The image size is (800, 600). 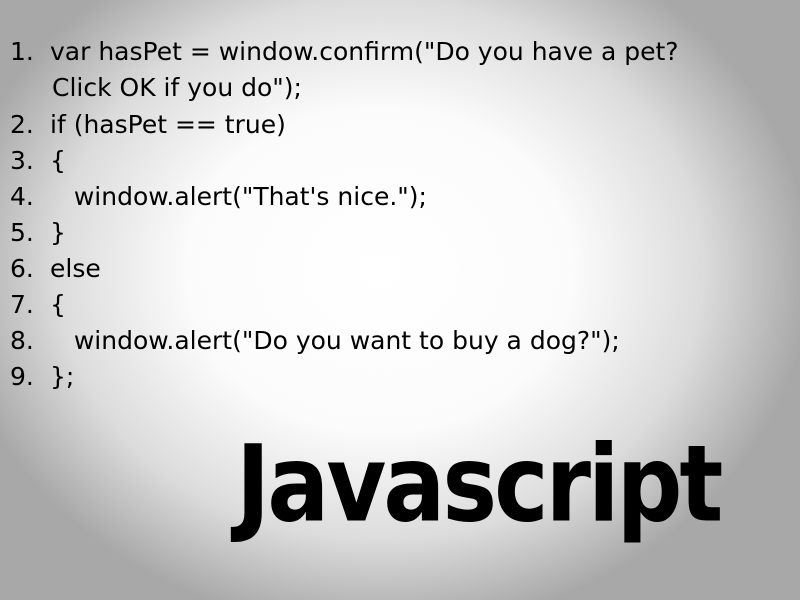 What do you see at coordinates (22, 304) in the screenshot?
I see `line-number: 7.` at bounding box center [22, 304].